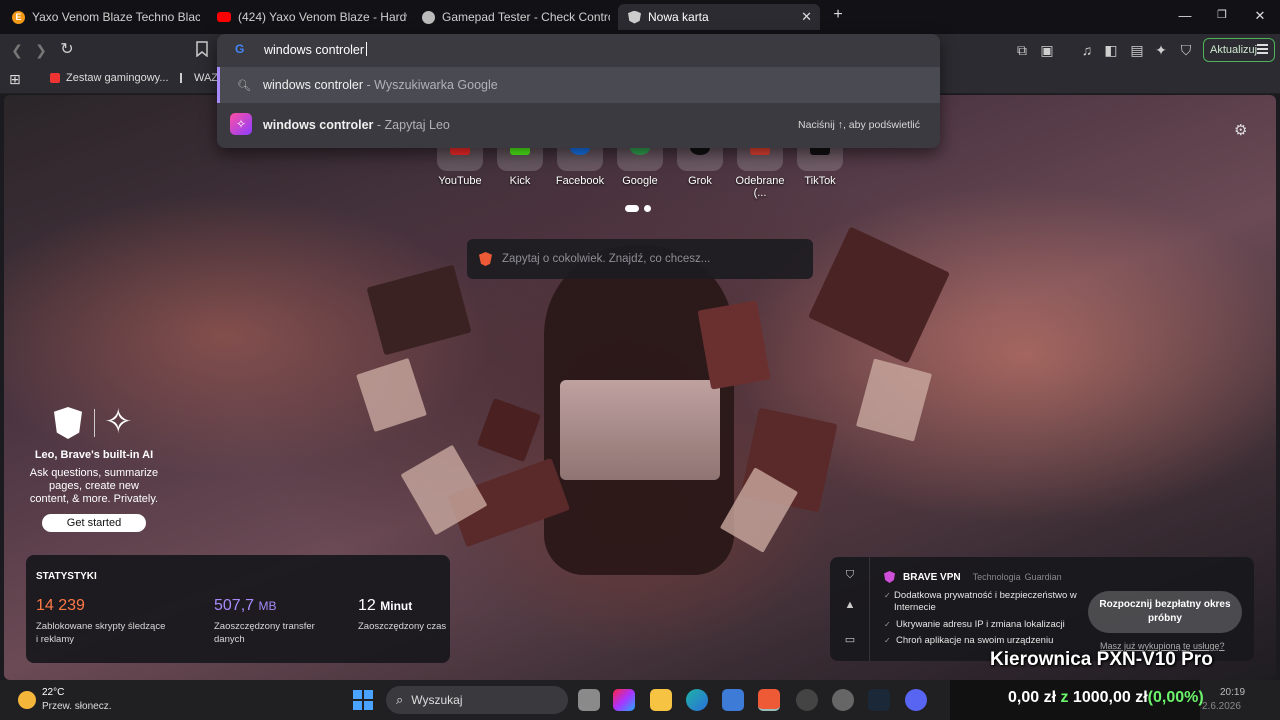 This screenshot has width=1280, height=720. Describe the element at coordinates (202, 50) in the screenshot. I see `bookmark-icon` at that location.